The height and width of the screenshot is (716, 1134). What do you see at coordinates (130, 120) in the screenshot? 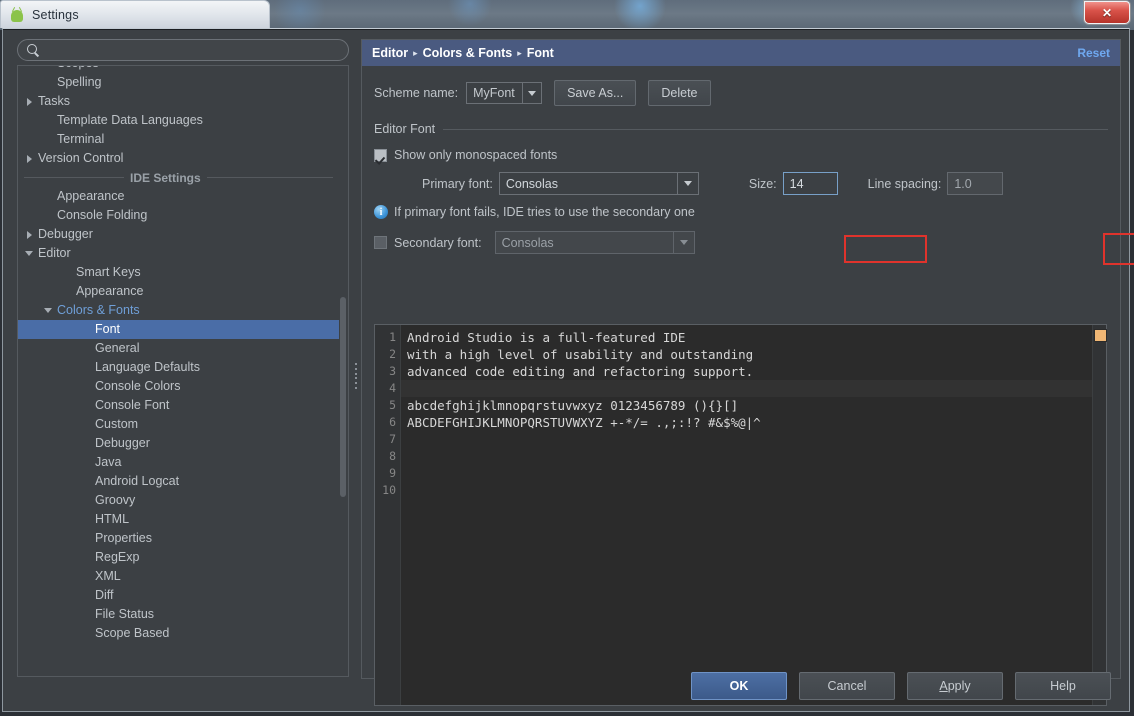
I see `tree-item-label: Template Data Languages` at bounding box center [130, 120].